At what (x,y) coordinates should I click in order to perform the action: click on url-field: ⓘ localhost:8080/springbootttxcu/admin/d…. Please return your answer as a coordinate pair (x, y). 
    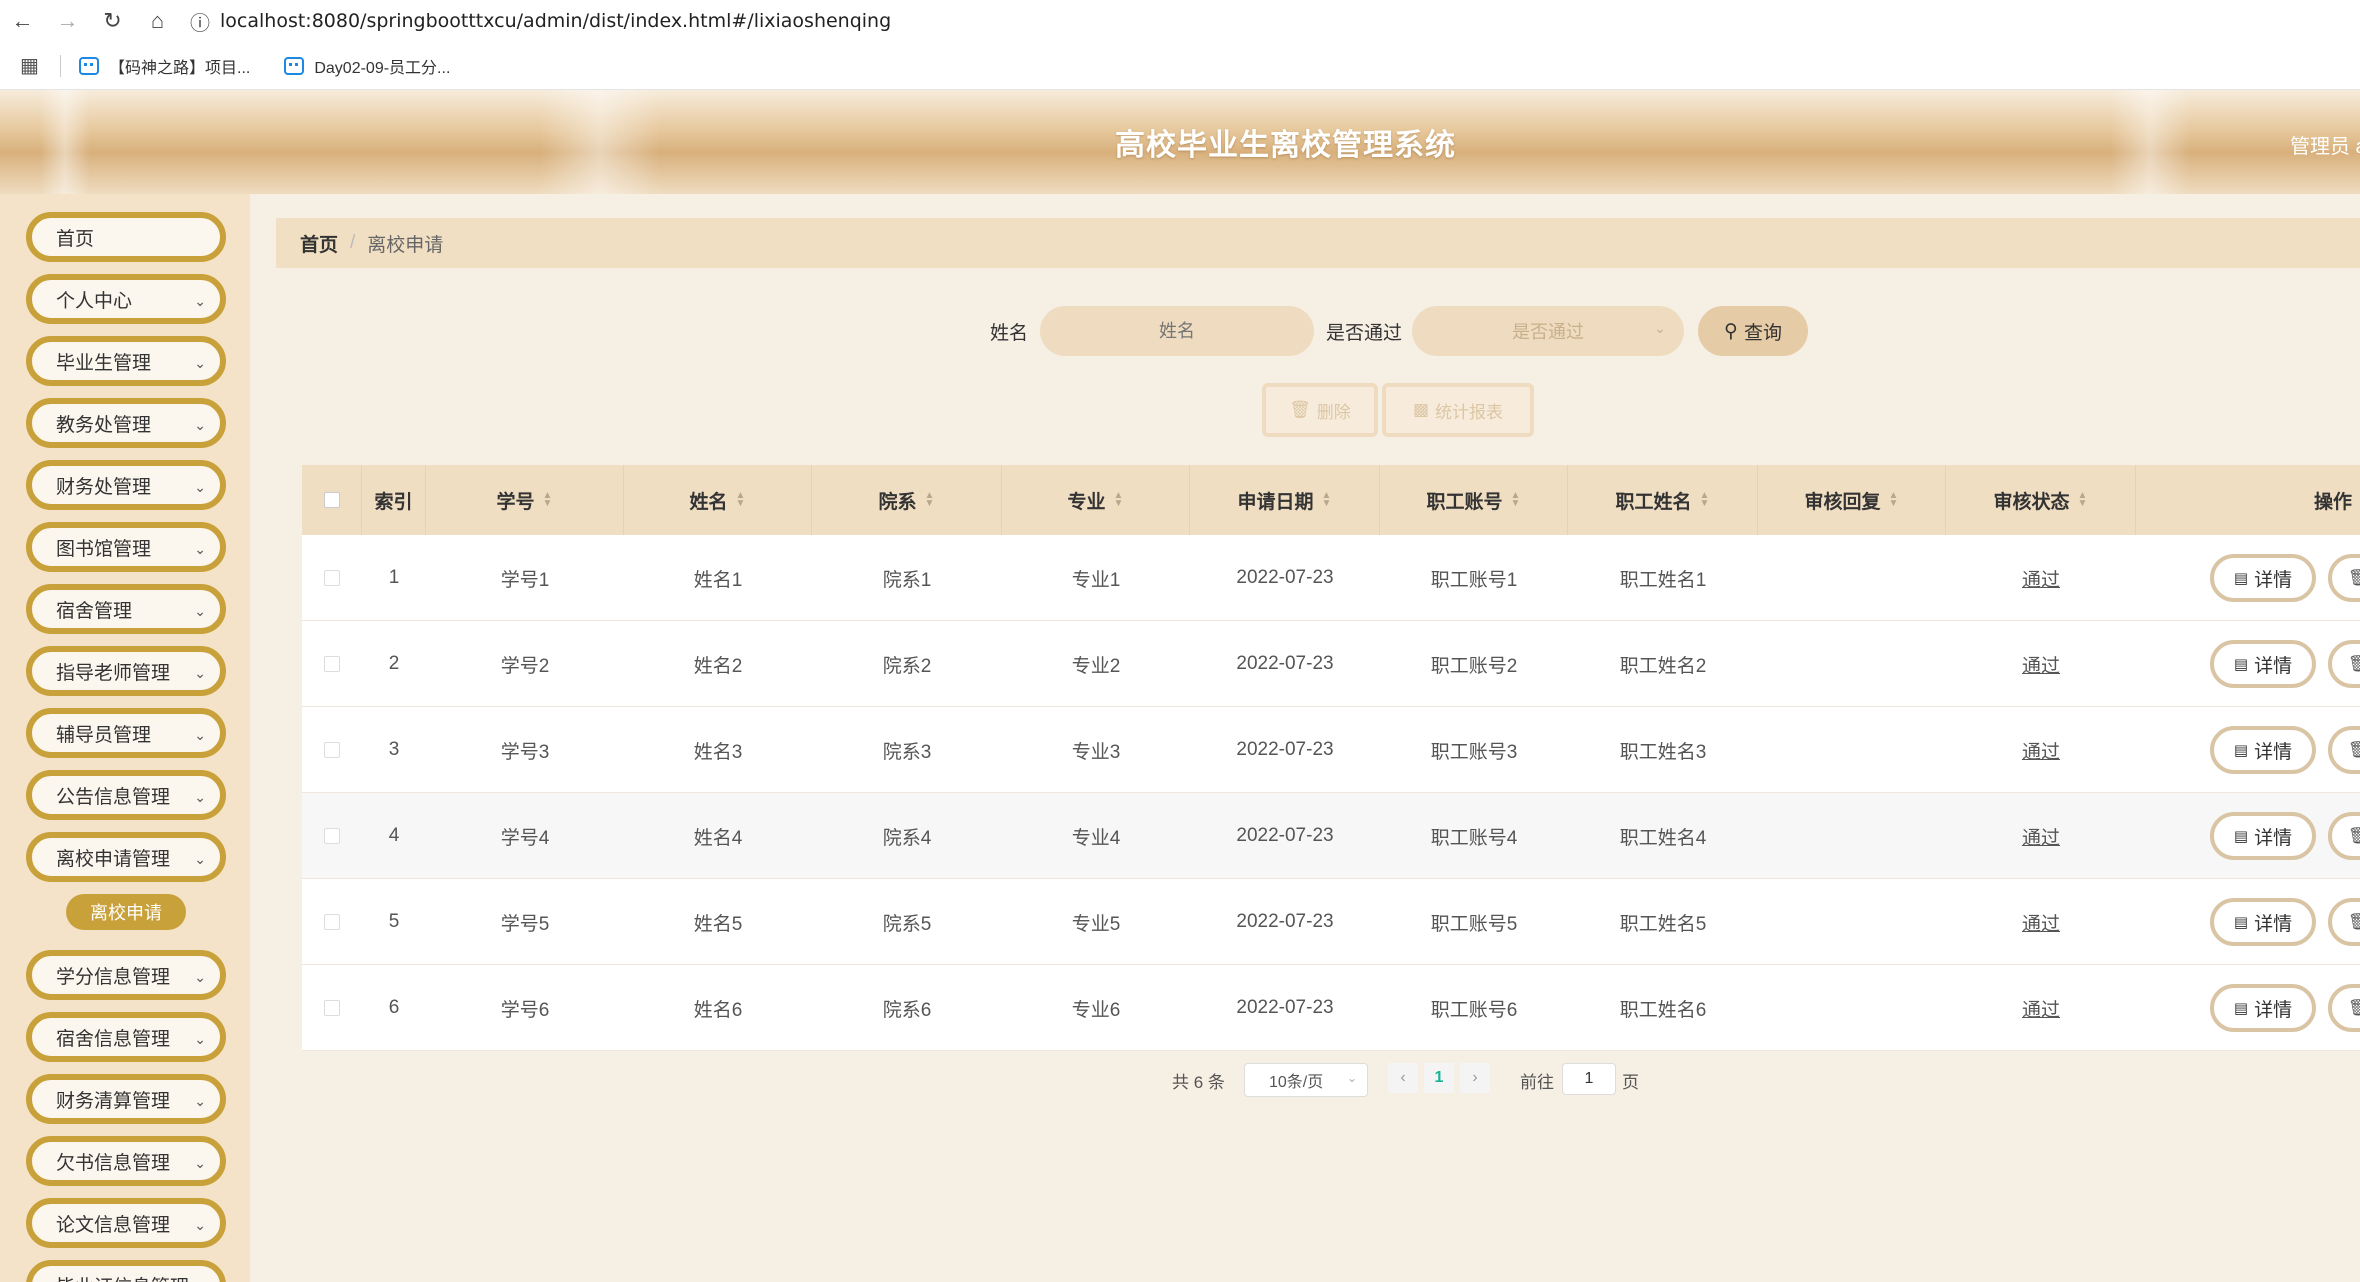
    Looking at the image, I should click on (540, 21).